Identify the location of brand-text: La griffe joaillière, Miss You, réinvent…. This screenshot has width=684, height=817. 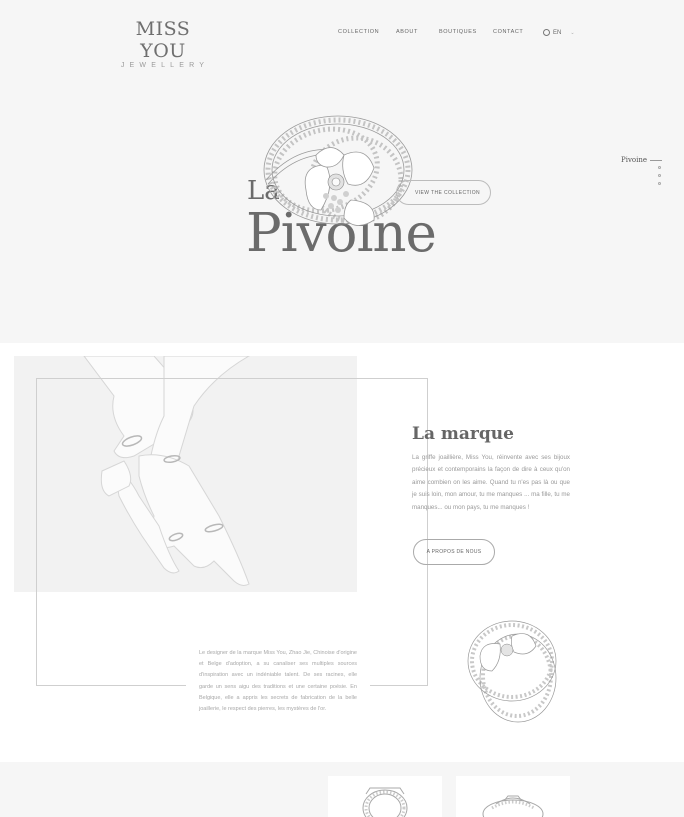
(491, 482).